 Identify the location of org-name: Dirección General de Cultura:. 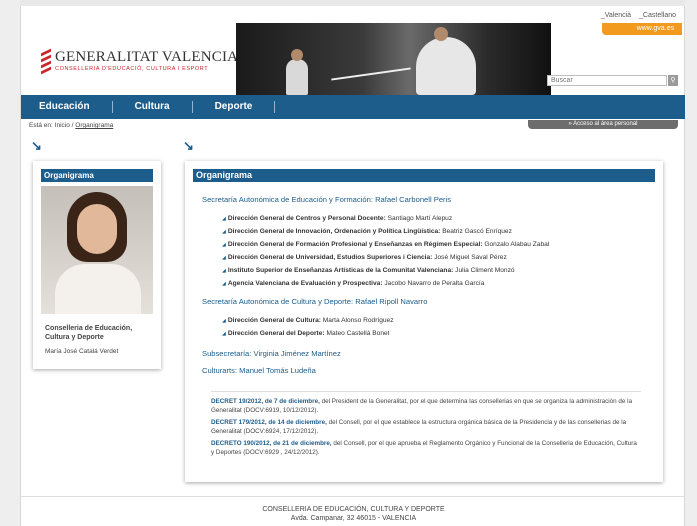
(274, 320).